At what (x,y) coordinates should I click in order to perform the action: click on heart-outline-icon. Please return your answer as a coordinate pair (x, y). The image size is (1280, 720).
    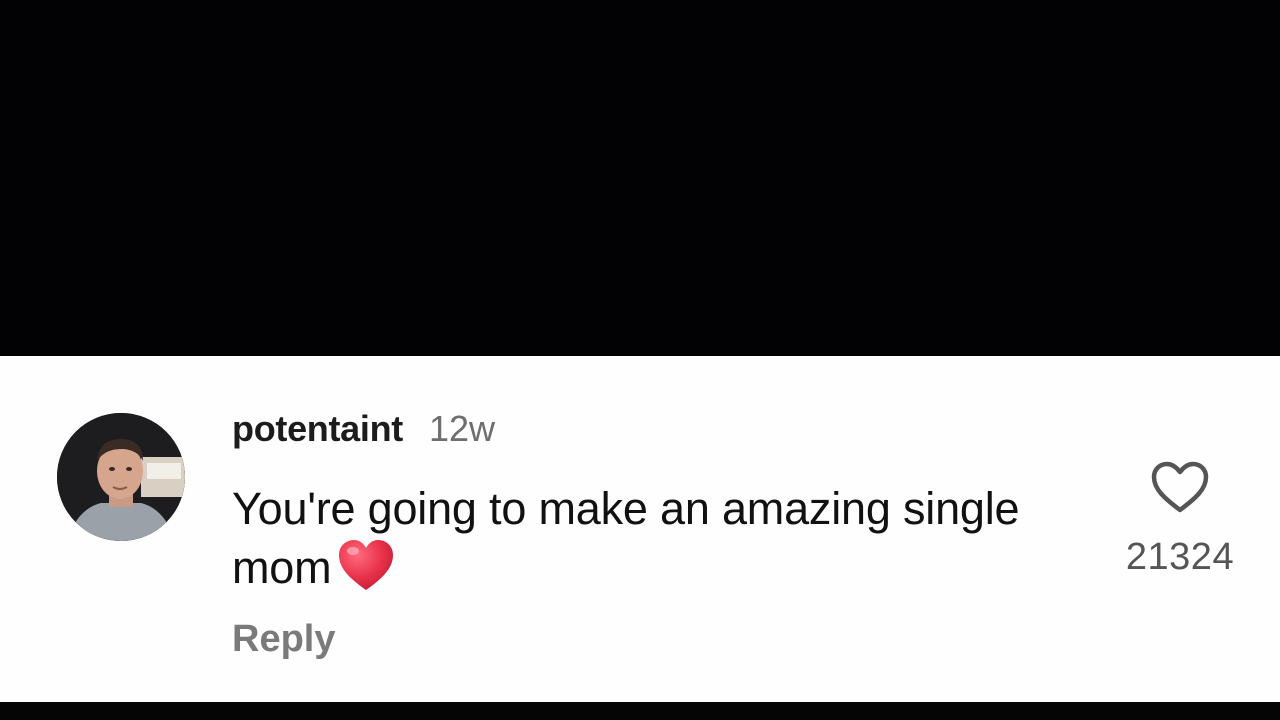
    Looking at the image, I should click on (1180, 487).